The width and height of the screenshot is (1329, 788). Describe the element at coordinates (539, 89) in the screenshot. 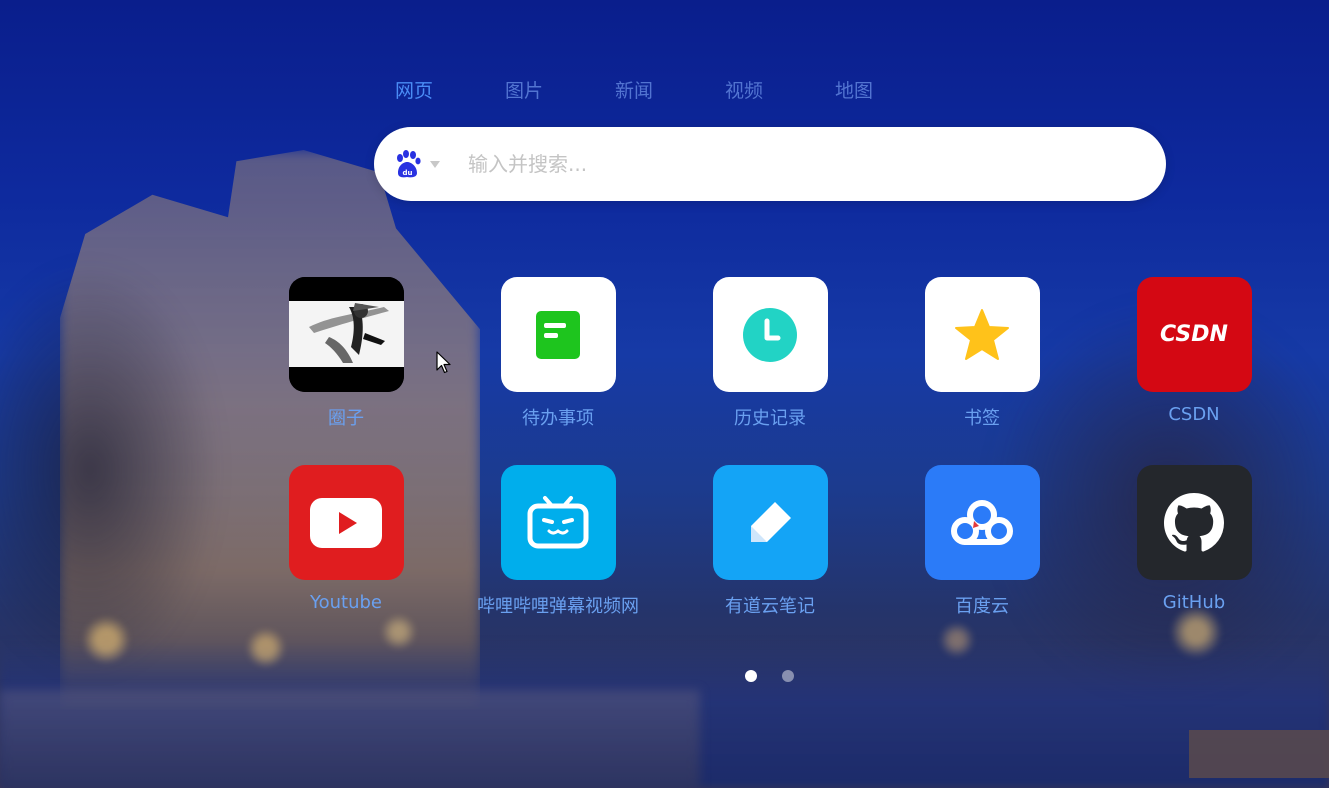

I see `tab-images: 图片` at that location.